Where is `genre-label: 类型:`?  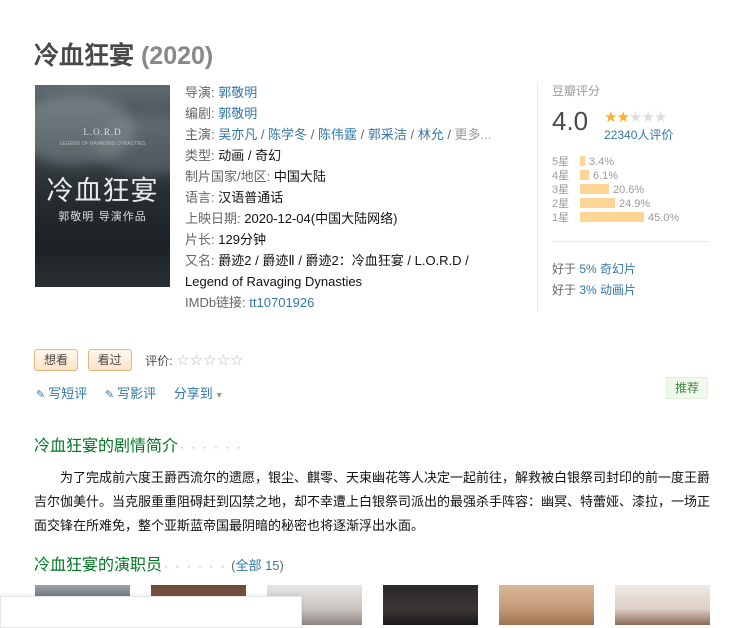 genre-label: 类型: is located at coordinates (200, 155).